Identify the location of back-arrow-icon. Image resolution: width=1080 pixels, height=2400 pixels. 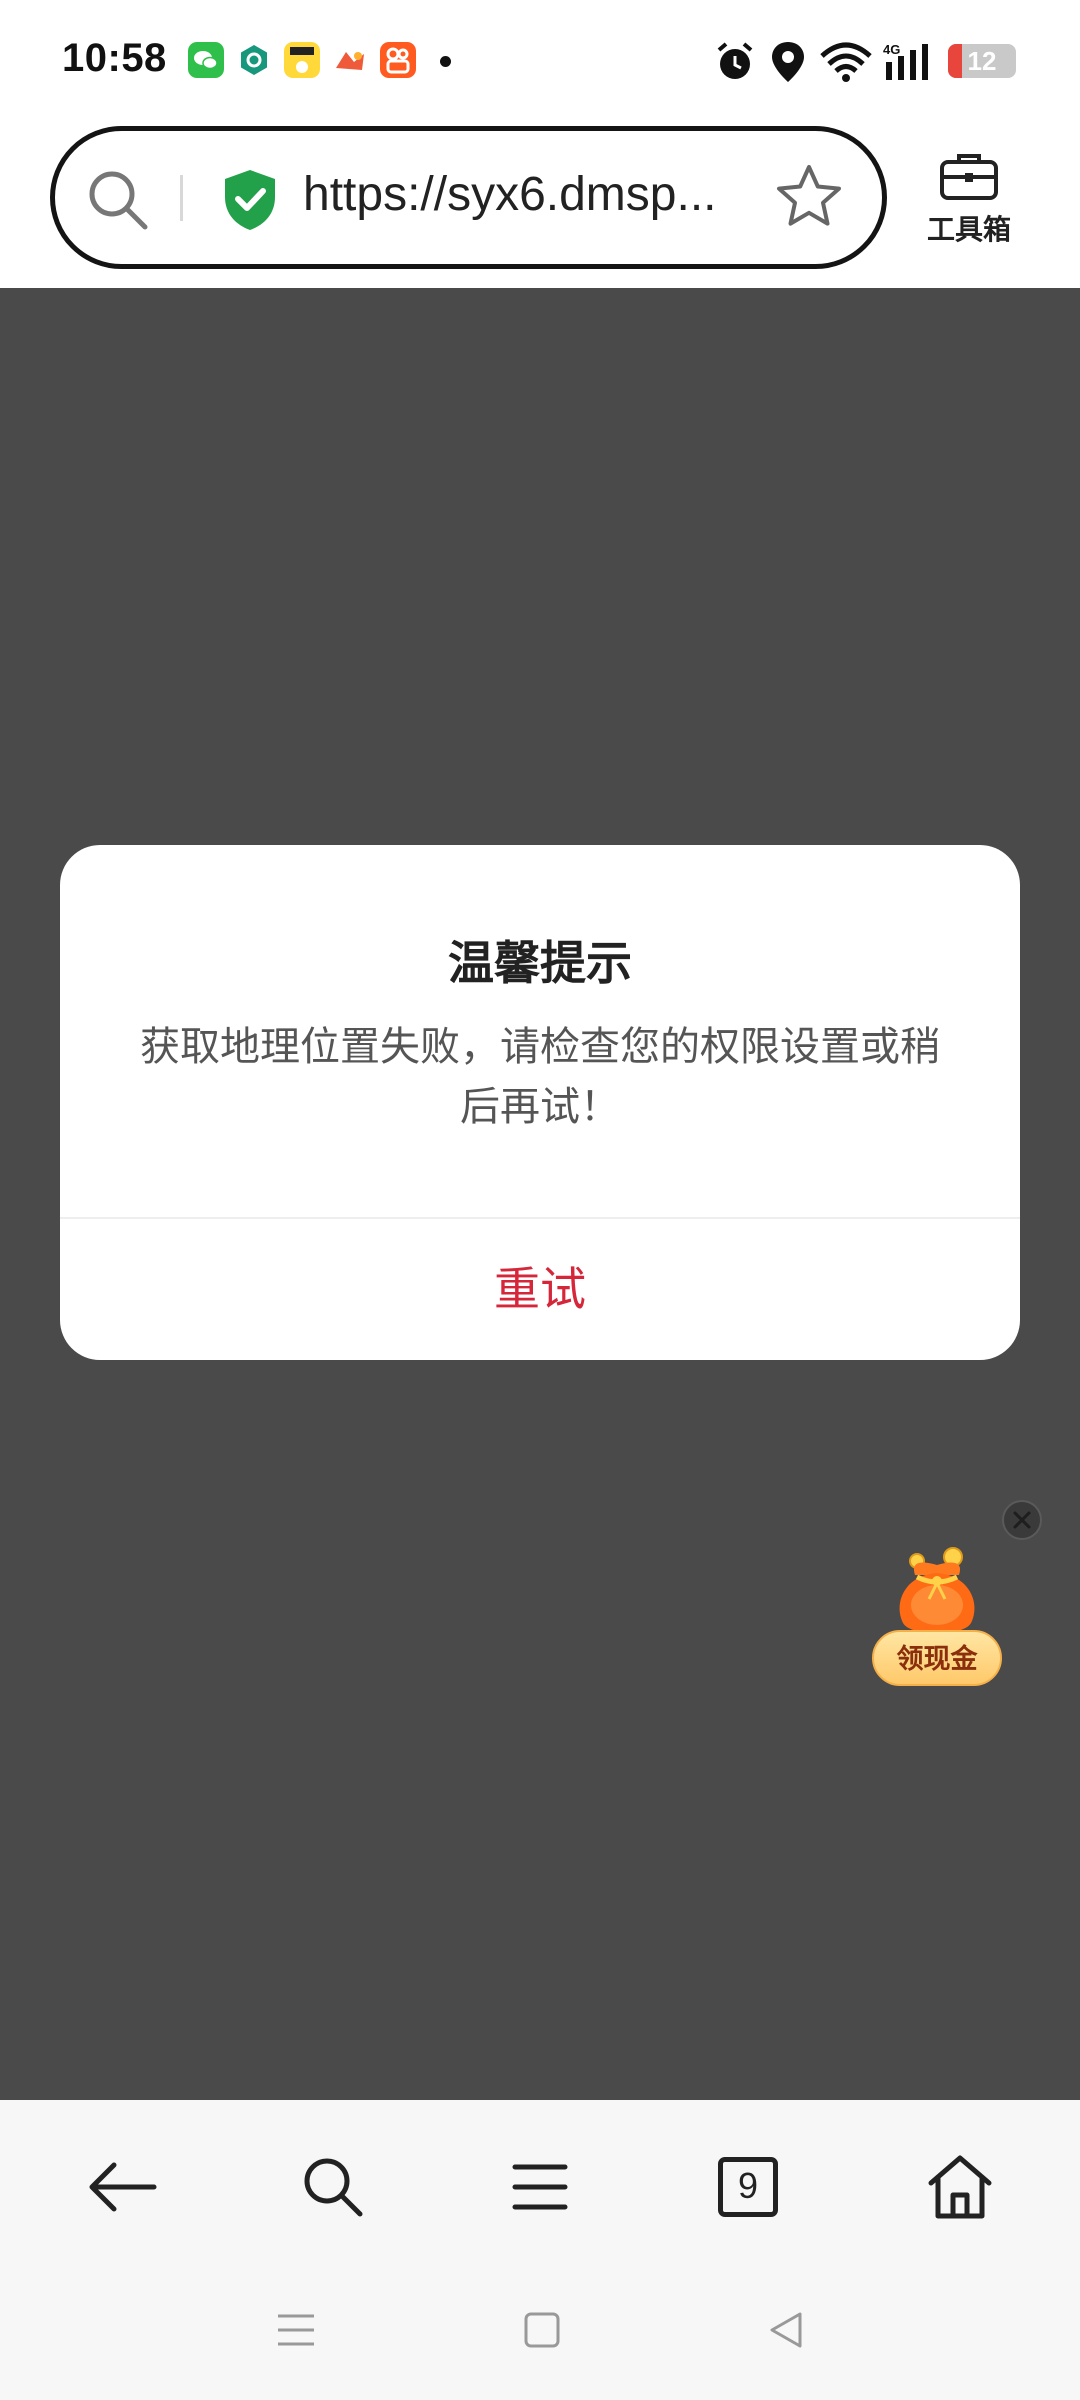
(123, 2187).